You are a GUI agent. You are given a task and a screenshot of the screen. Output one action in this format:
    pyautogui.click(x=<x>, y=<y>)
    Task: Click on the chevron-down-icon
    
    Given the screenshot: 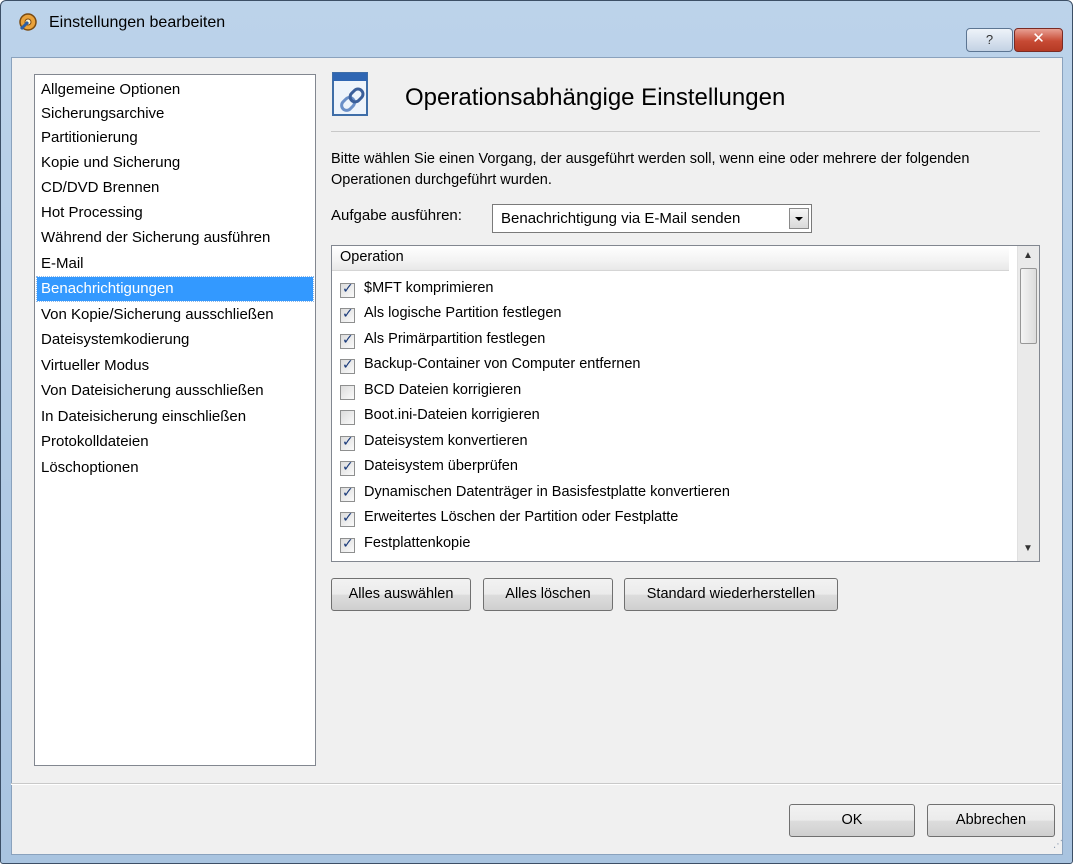 What is the action you would take?
    pyautogui.click(x=799, y=218)
    